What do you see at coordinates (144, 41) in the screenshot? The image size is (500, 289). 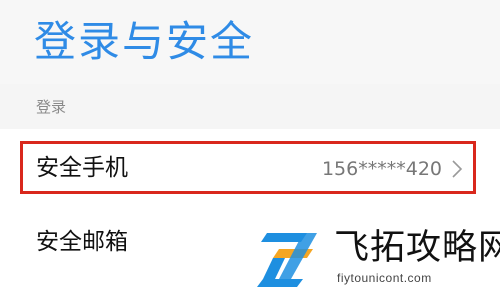 I see `page-title: 登录与安全` at bounding box center [144, 41].